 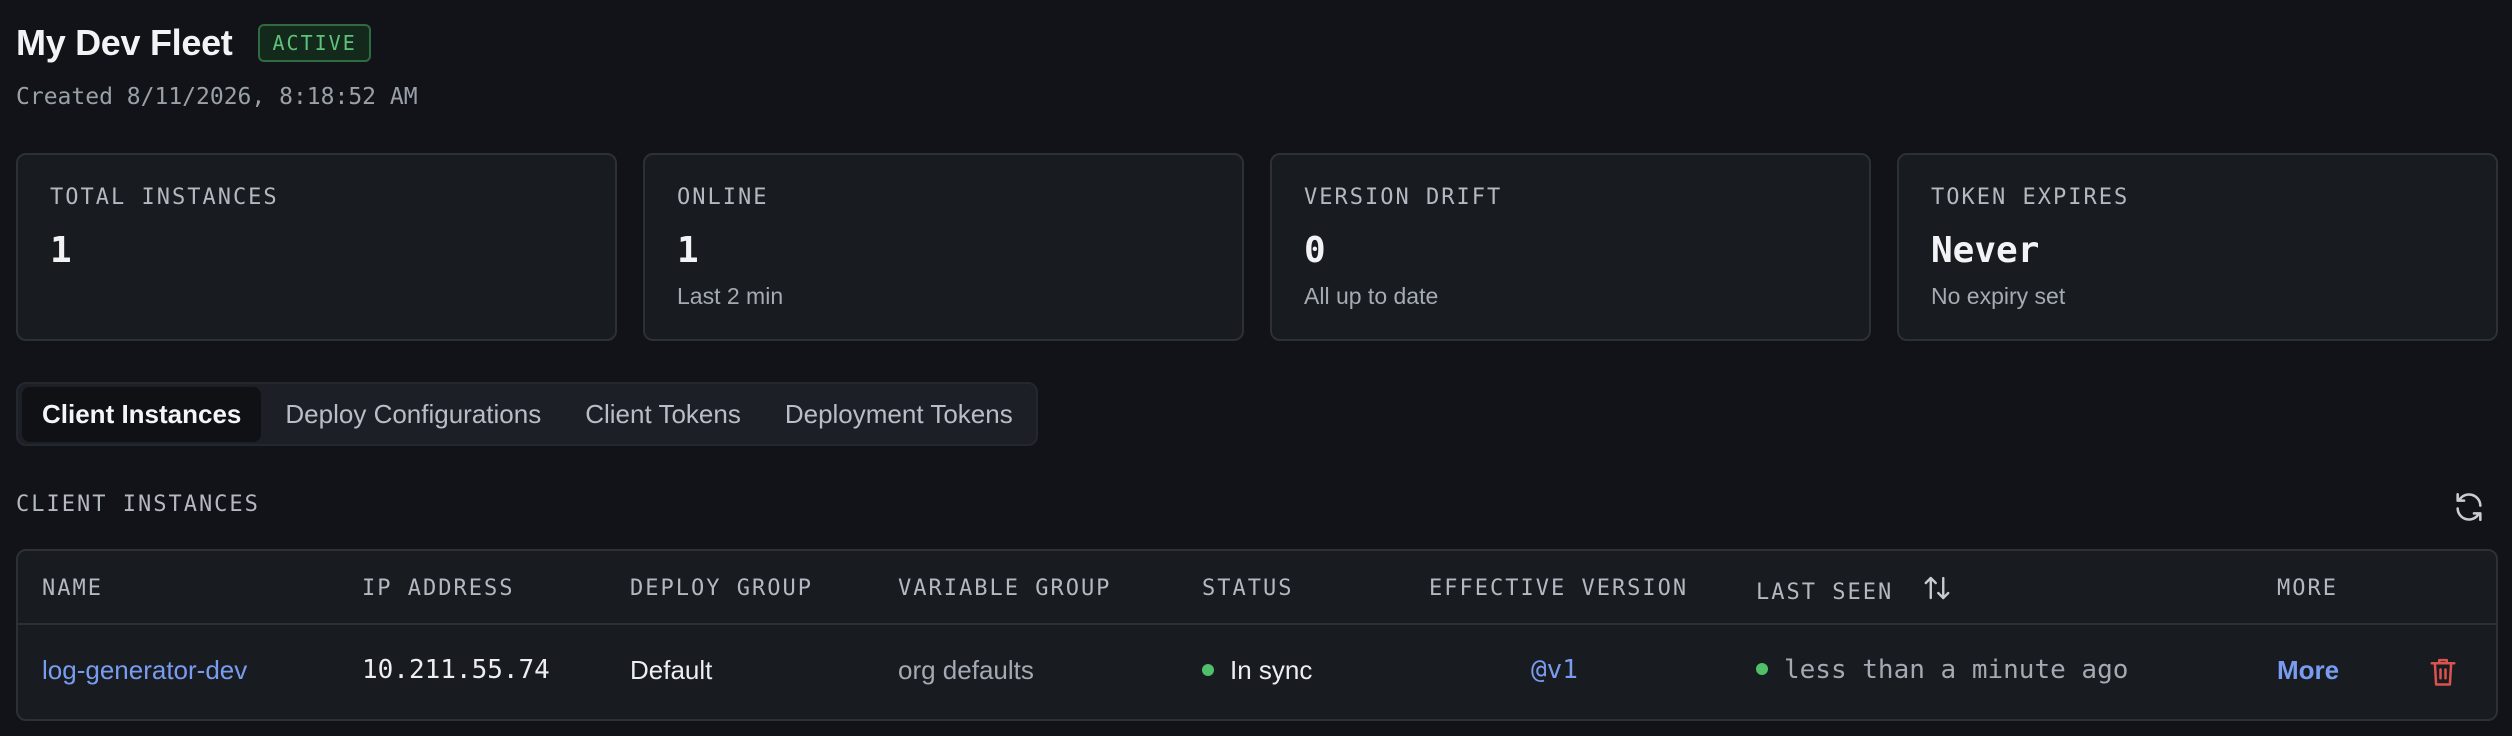 What do you see at coordinates (1208, 670) in the screenshot?
I see `status-dot-icon` at bounding box center [1208, 670].